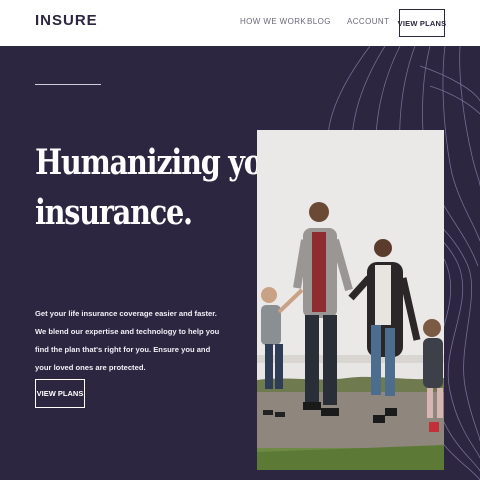  Describe the element at coordinates (368, 21) in the screenshot. I see `nav-link-account: ACCOUNT` at that location.